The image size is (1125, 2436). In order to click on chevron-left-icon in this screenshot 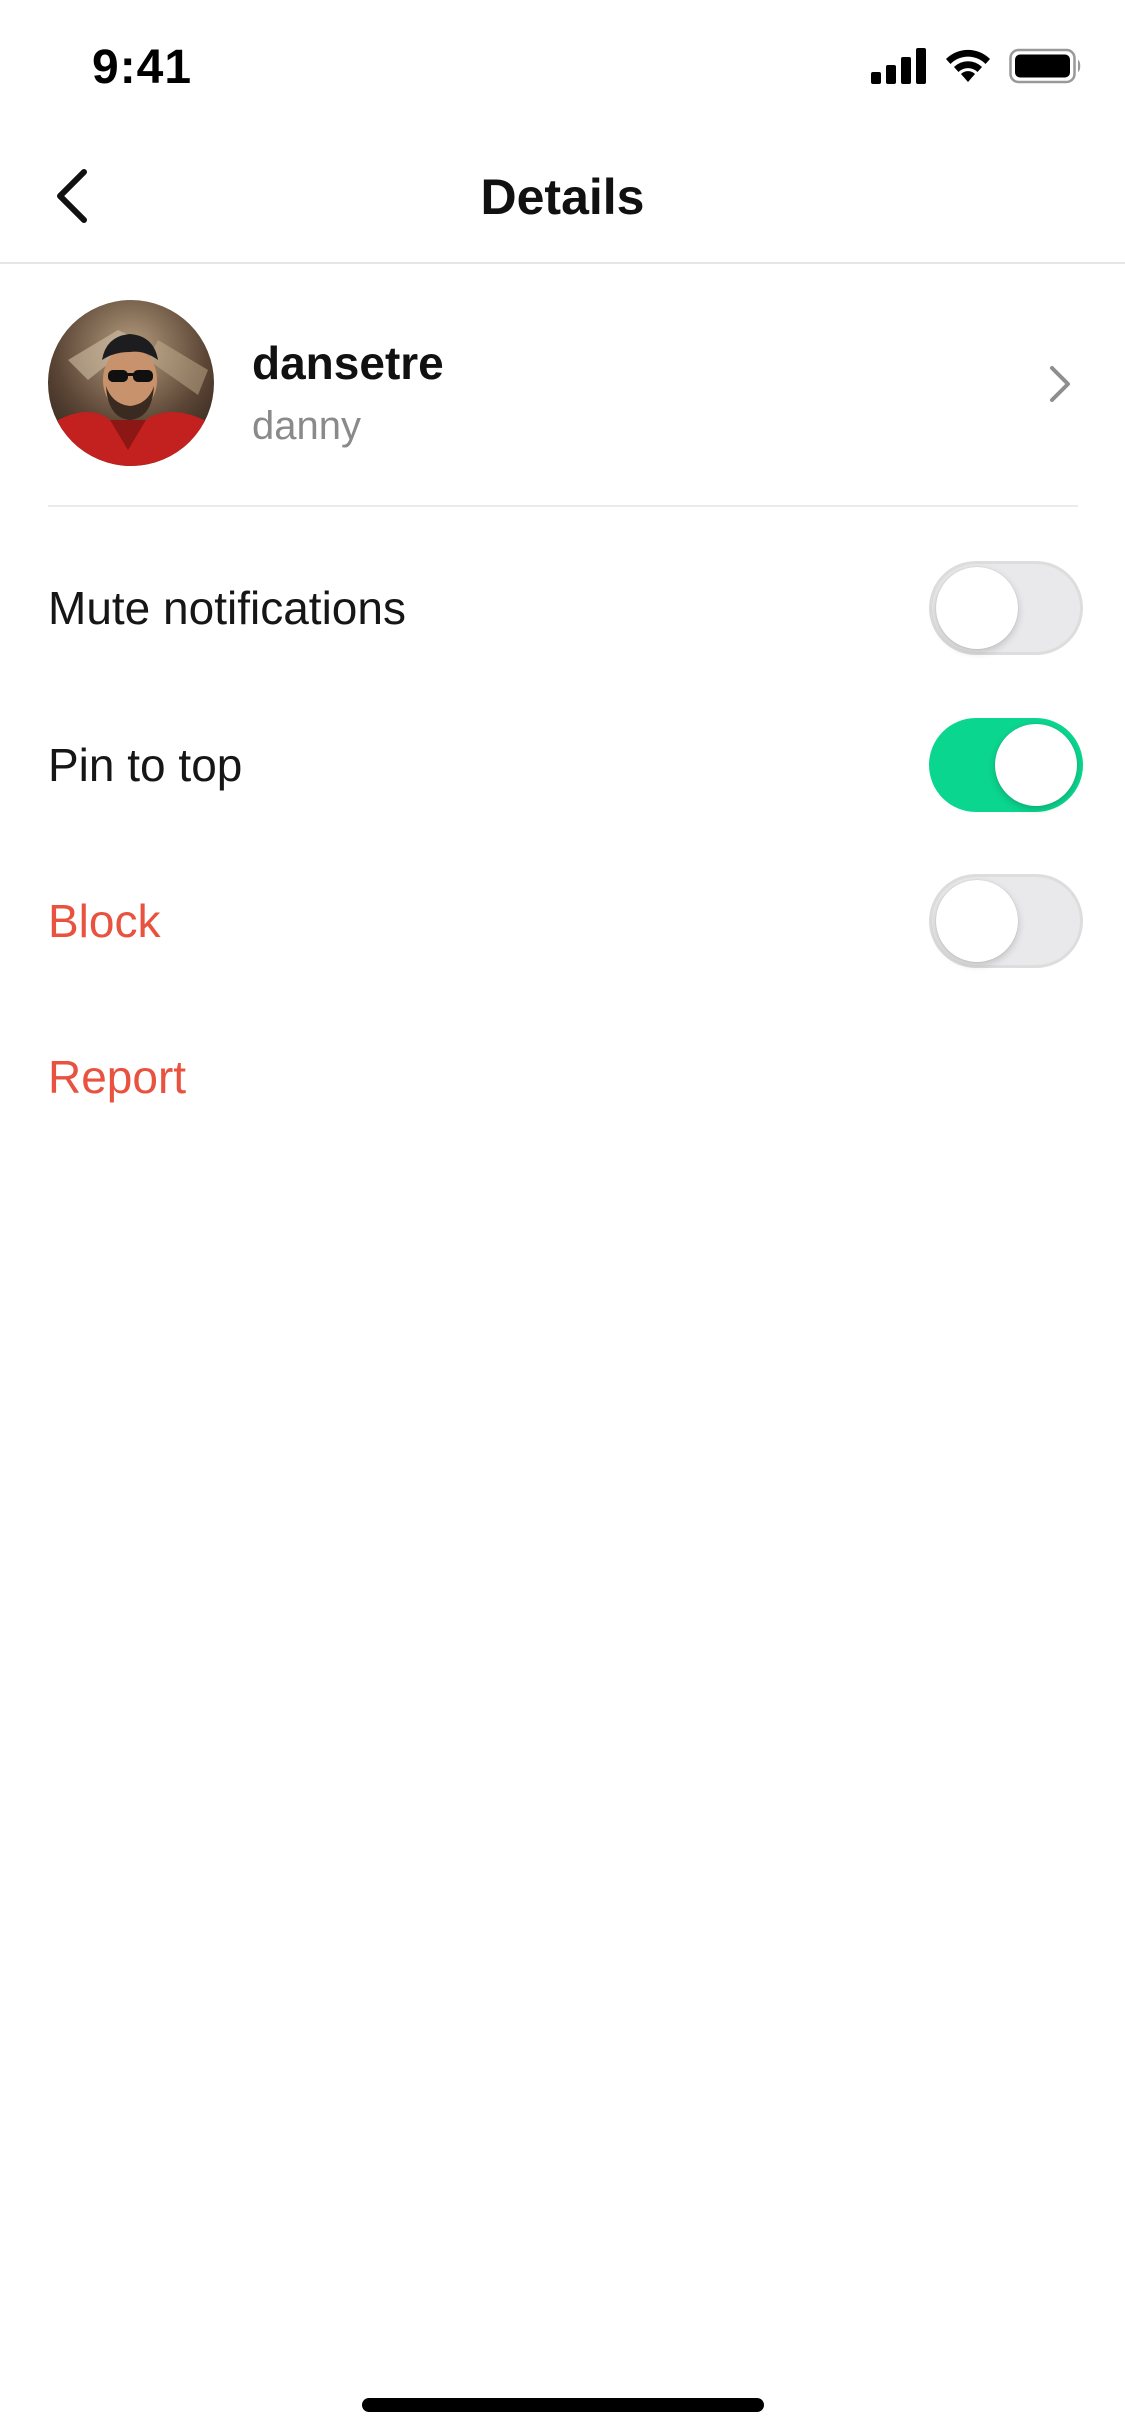, I will do `click(72, 198)`.